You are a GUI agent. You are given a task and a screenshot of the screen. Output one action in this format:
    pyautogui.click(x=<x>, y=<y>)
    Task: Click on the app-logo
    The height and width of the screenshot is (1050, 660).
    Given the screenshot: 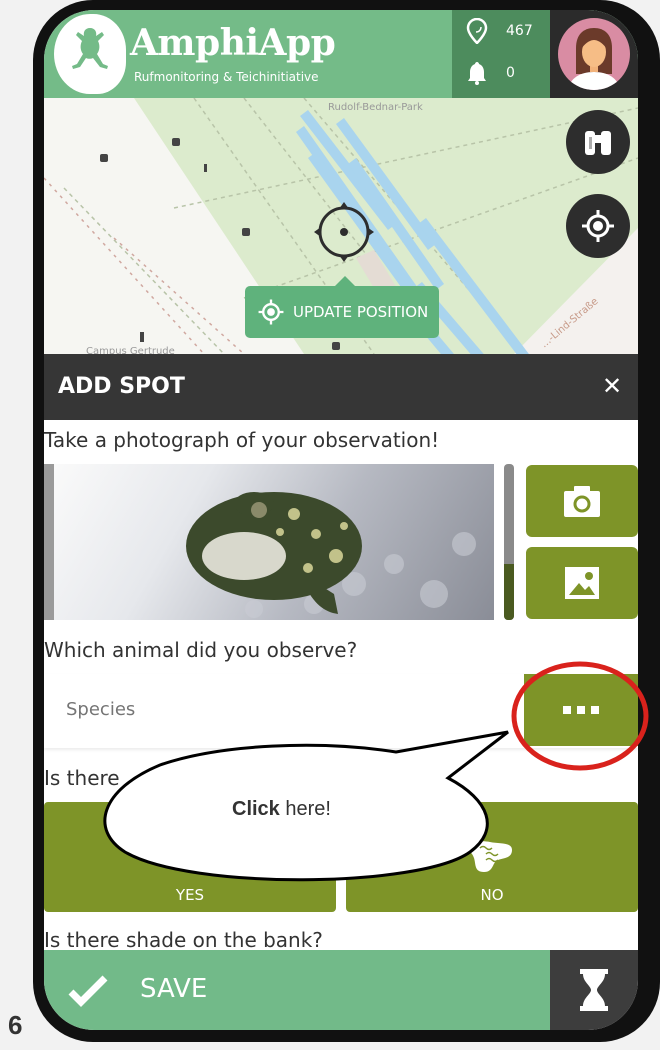 What is the action you would take?
    pyautogui.click(x=90, y=54)
    